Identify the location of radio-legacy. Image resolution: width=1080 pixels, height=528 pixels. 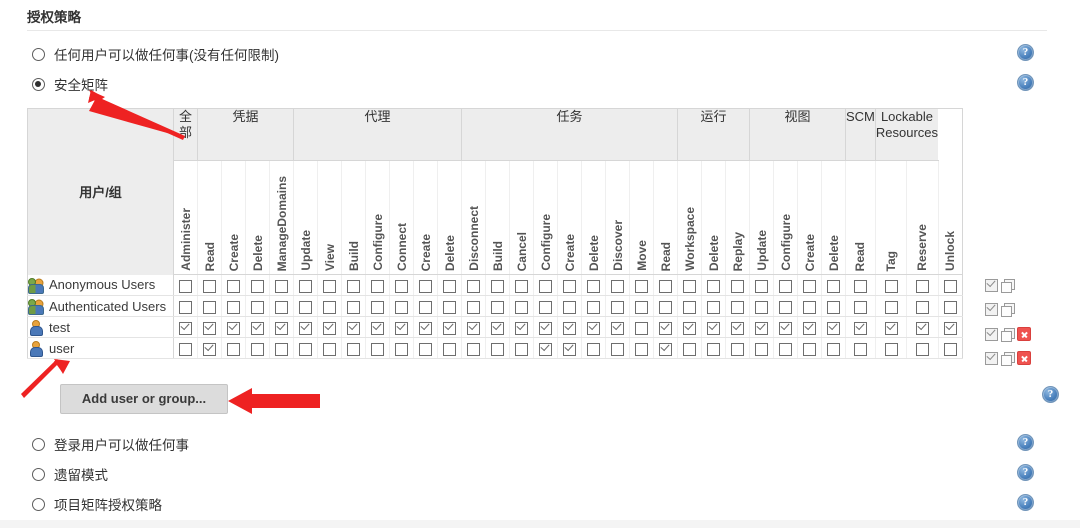
(38, 474).